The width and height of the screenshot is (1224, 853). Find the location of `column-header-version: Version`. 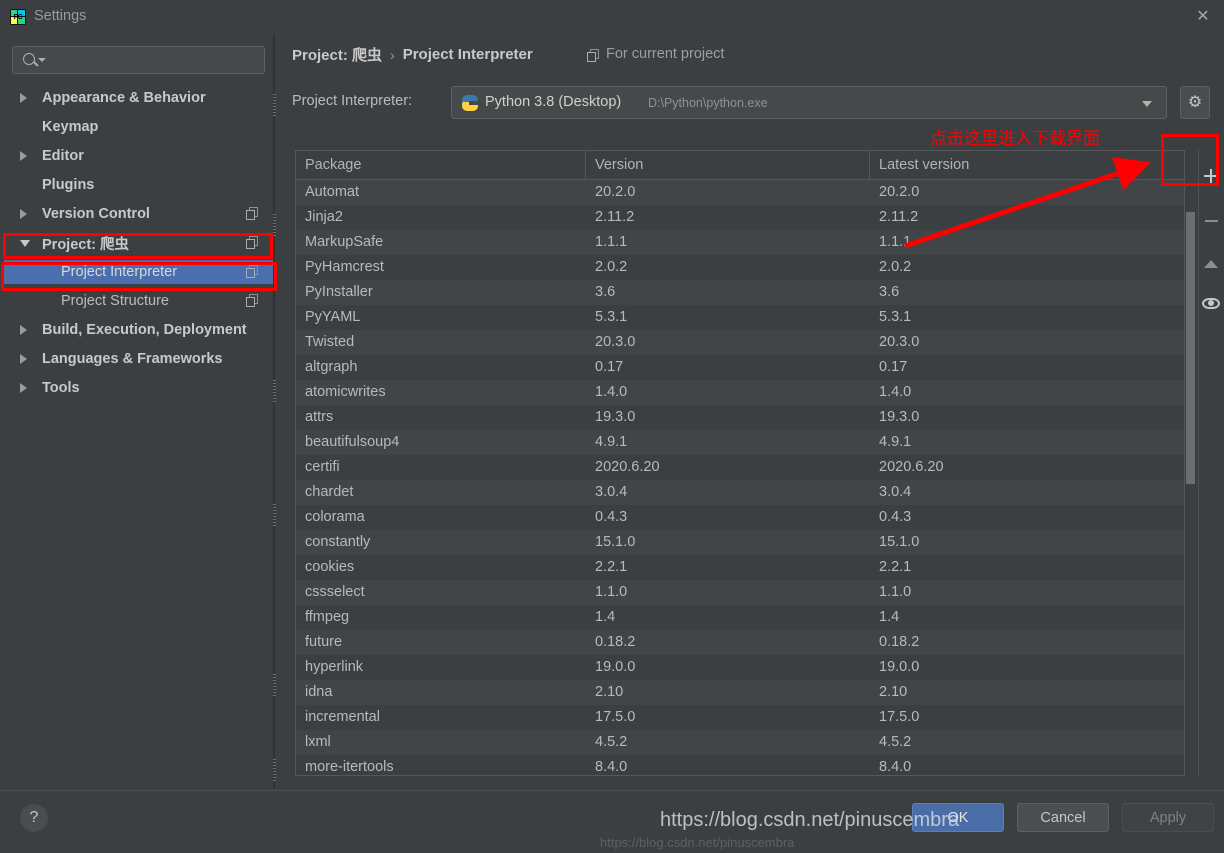

column-header-version: Version is located at coordinates (619, 165).